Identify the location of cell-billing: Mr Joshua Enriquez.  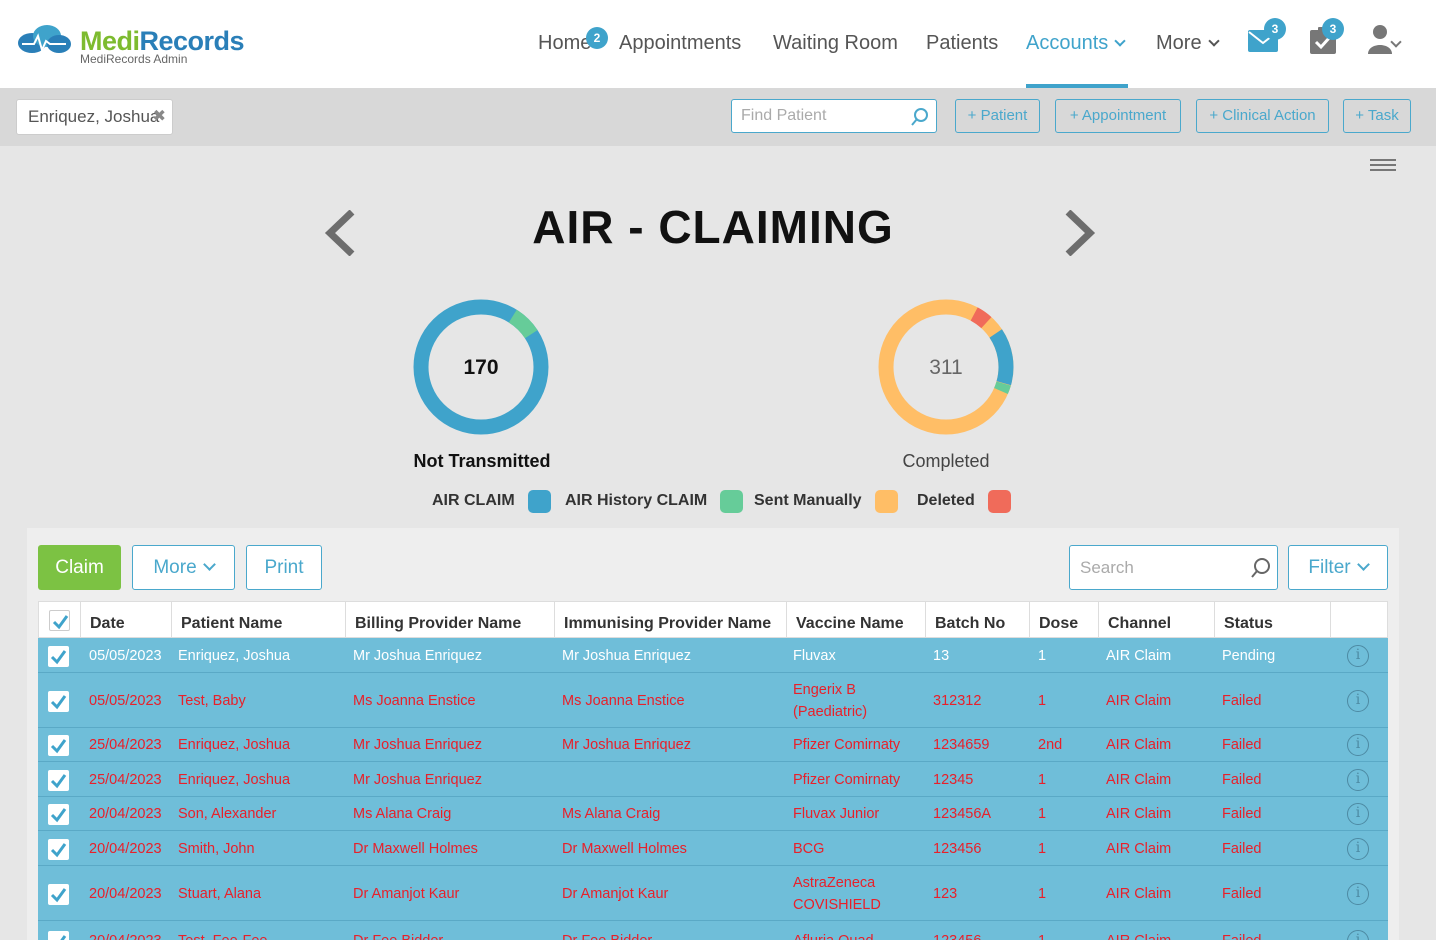
(417, 656).